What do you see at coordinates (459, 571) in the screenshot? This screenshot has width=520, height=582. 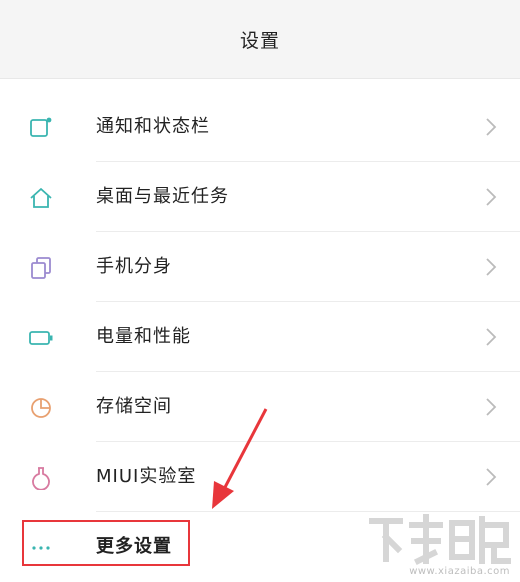 I see `watermark-text: www.xiazaiba.com` at bounding box center [459, 571].